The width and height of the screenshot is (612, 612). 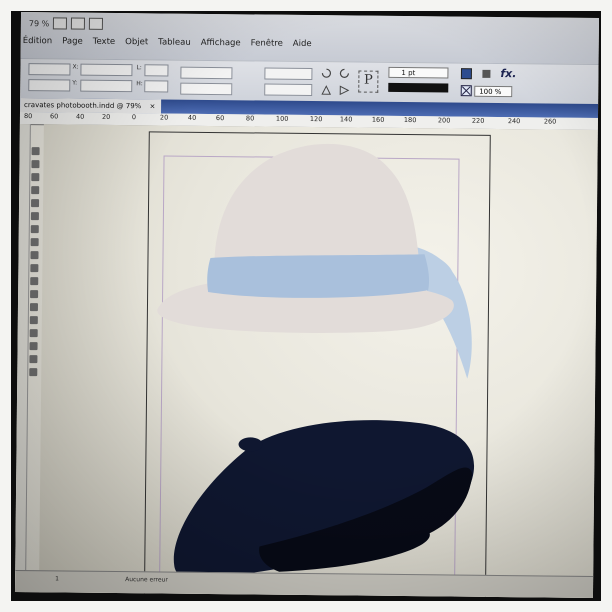 What do you see at coordinates (83, 106) in the screenshot?
I see `document-title: cravates photobooth.indd @ 79%` at bounding box center [83, 106].